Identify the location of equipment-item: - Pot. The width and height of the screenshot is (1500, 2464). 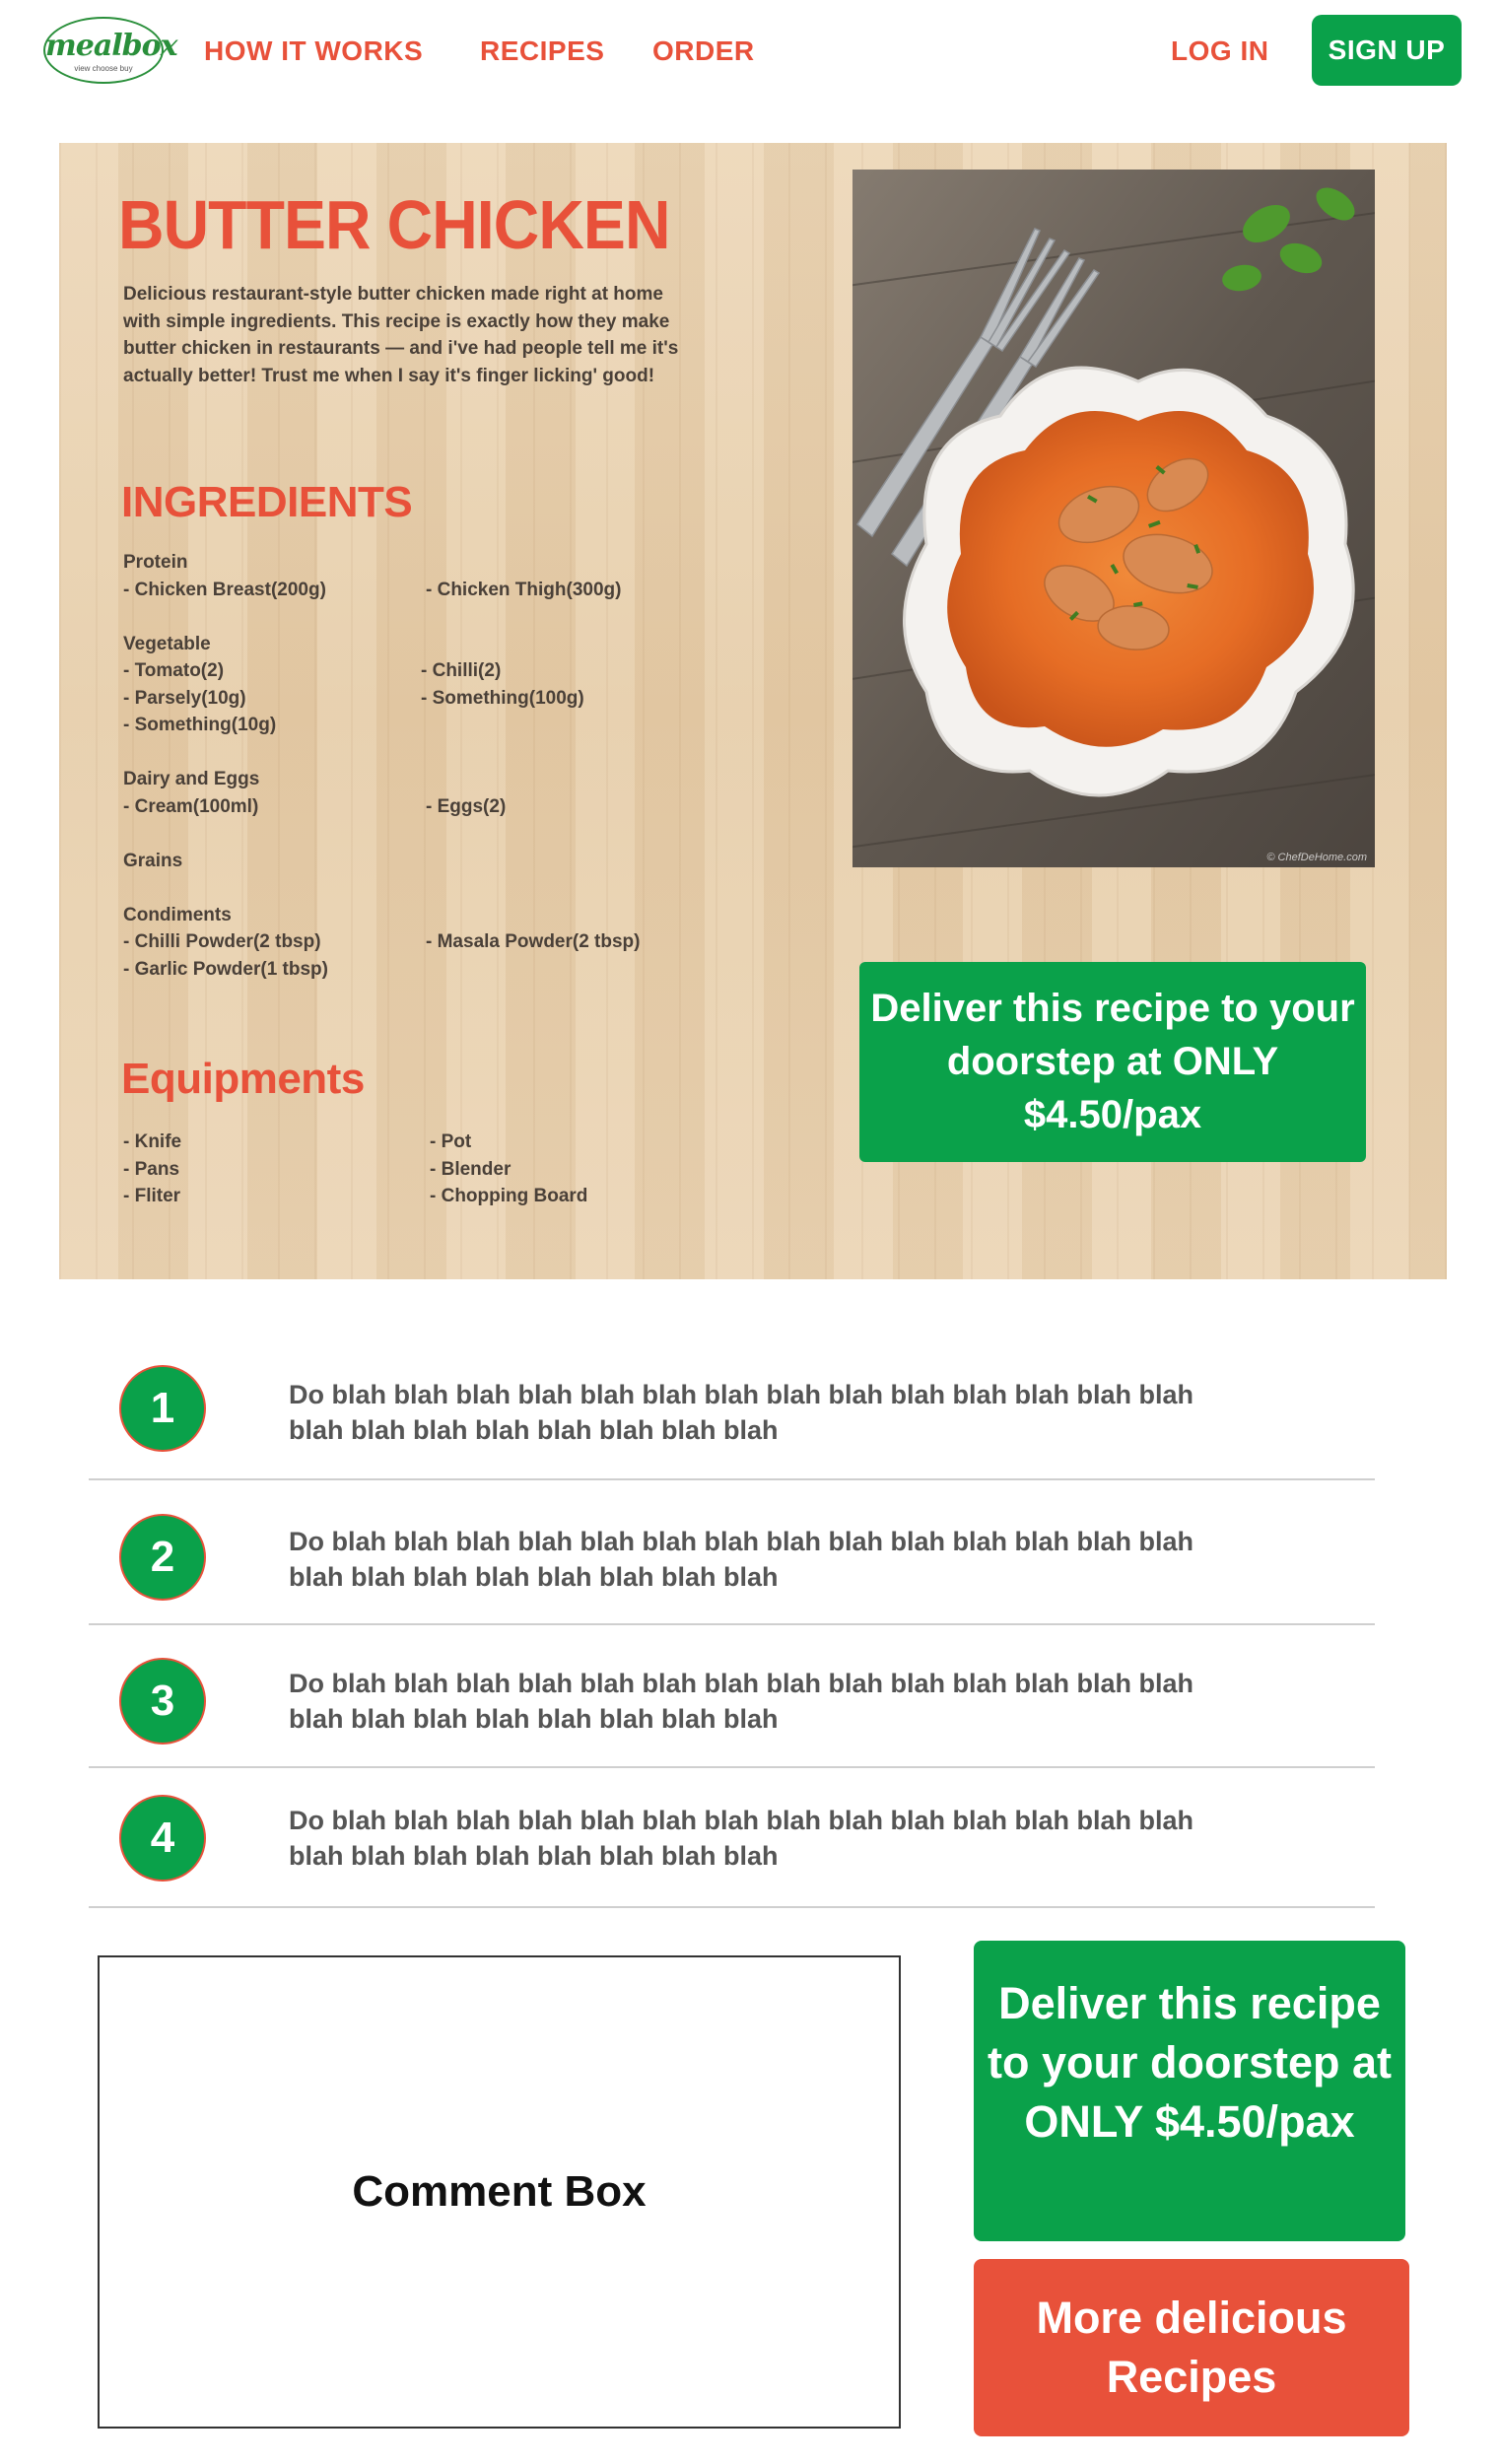
(451, 1141).